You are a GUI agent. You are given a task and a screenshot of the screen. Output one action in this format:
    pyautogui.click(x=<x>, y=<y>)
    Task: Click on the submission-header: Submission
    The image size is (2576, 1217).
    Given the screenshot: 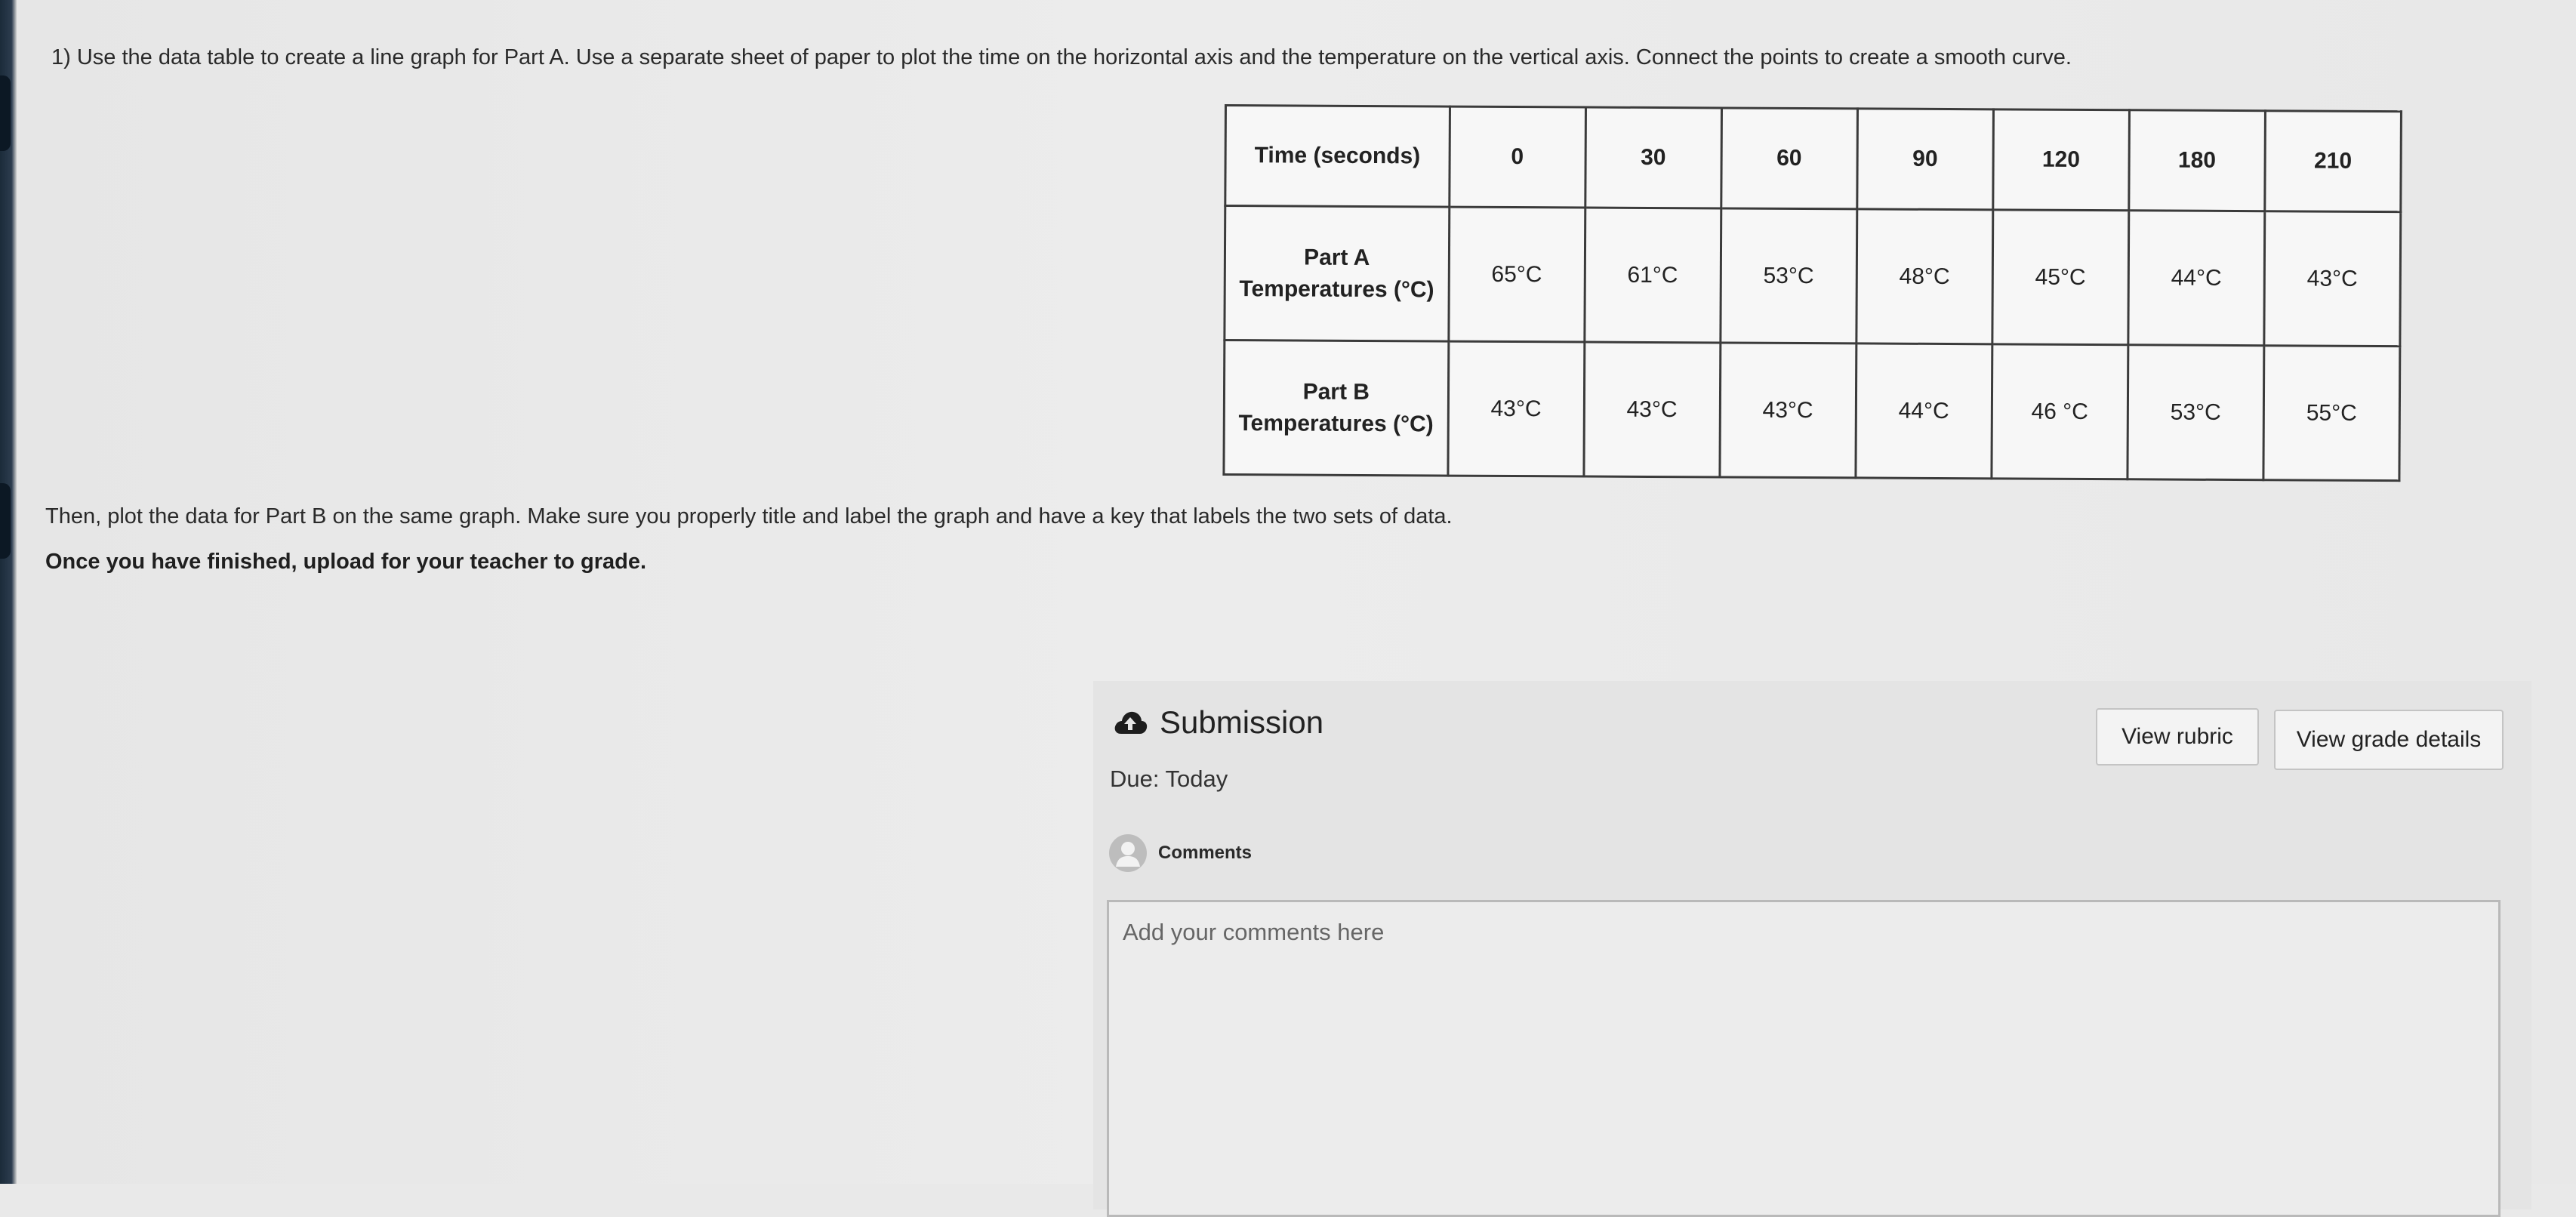 What is the action you would take?
    pyautogui.click(x=1217, y=722)
    